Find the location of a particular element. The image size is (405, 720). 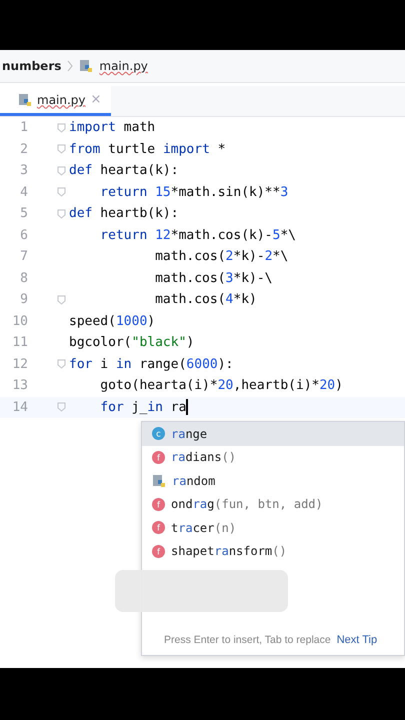

line-number: 4 is located at coordinates (23, 192).